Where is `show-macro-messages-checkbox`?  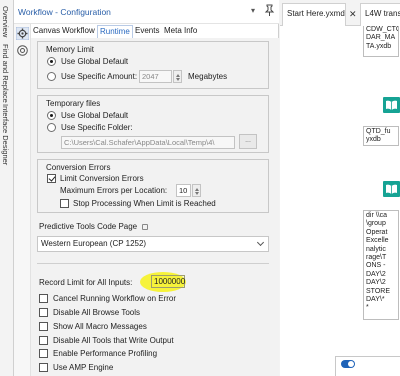
show-macro-messages-checkbox is located at coordinates (43, 326).